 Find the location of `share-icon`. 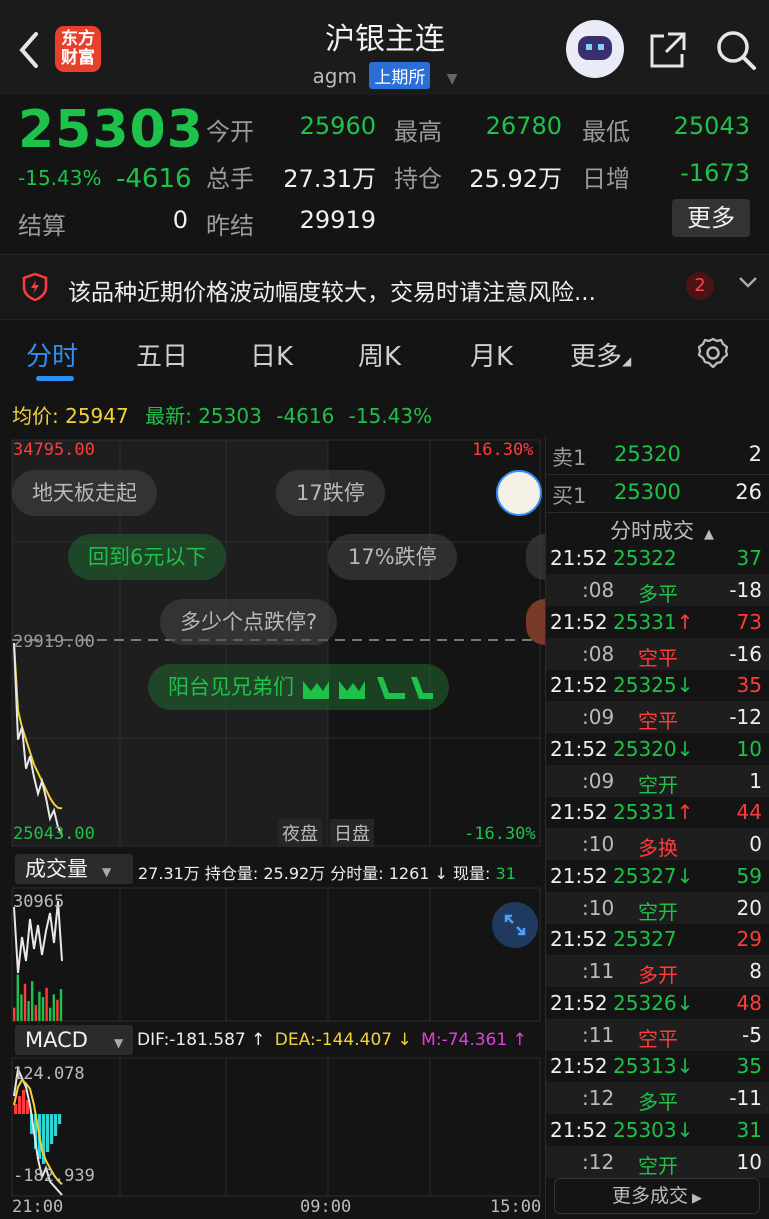

share-icon is located at coordinates (668, 50).